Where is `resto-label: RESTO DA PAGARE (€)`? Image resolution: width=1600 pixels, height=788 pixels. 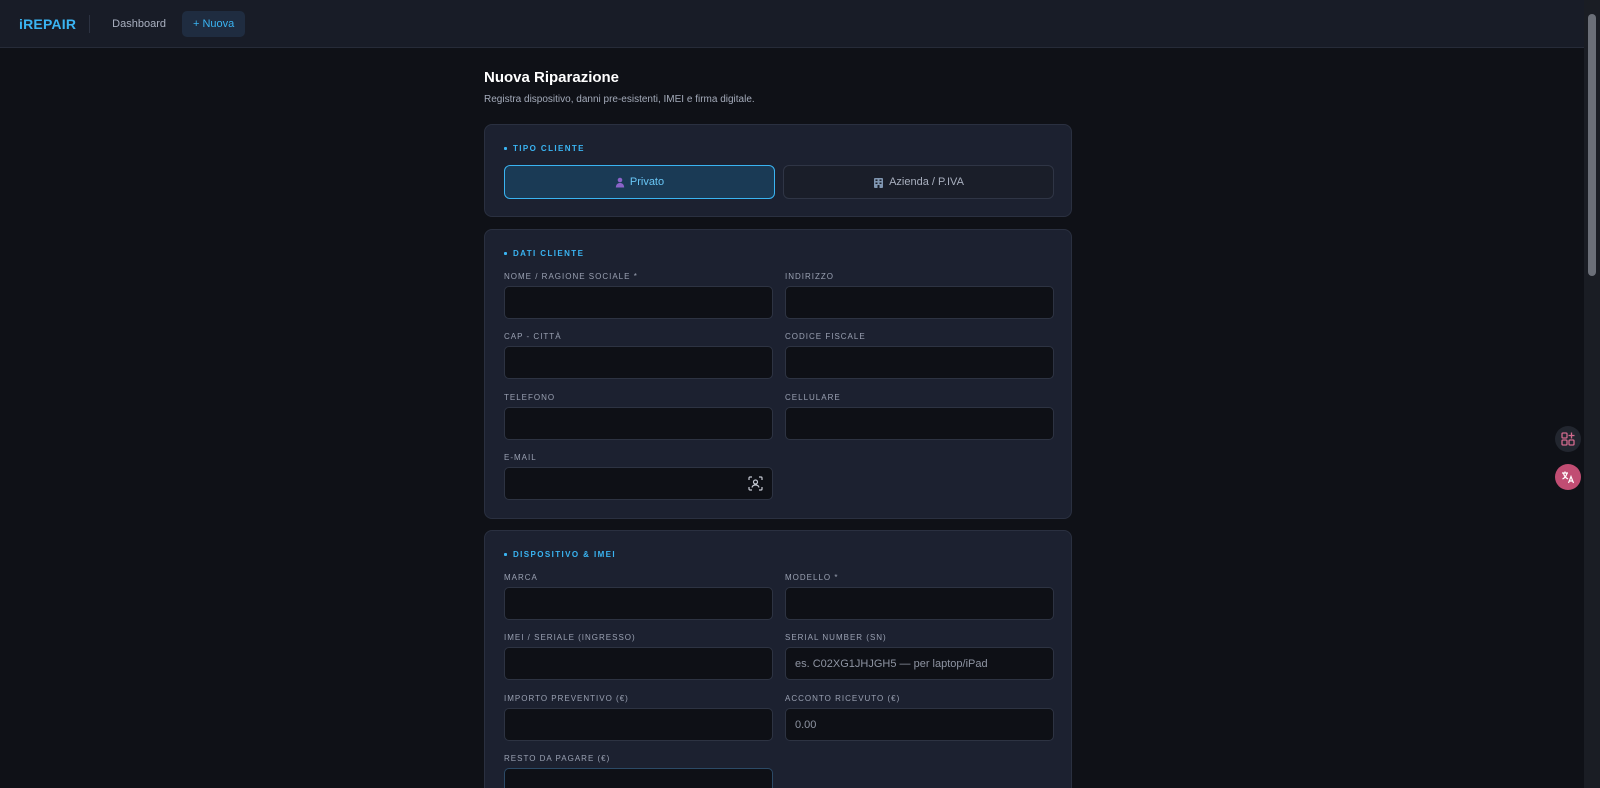
resto-label: RESTO DA PAGARE (€) is located at coordinates (557, 758).